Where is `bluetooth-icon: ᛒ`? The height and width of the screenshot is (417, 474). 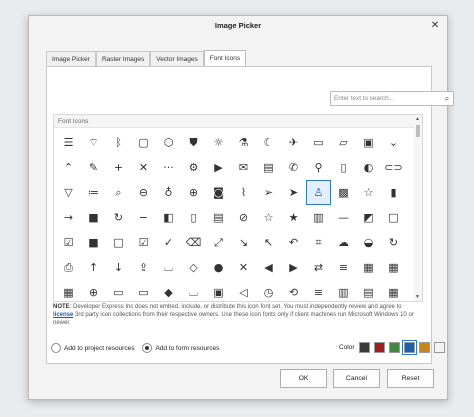
bluetooth-icon: ᛒ is located at coordinates (118, 142).